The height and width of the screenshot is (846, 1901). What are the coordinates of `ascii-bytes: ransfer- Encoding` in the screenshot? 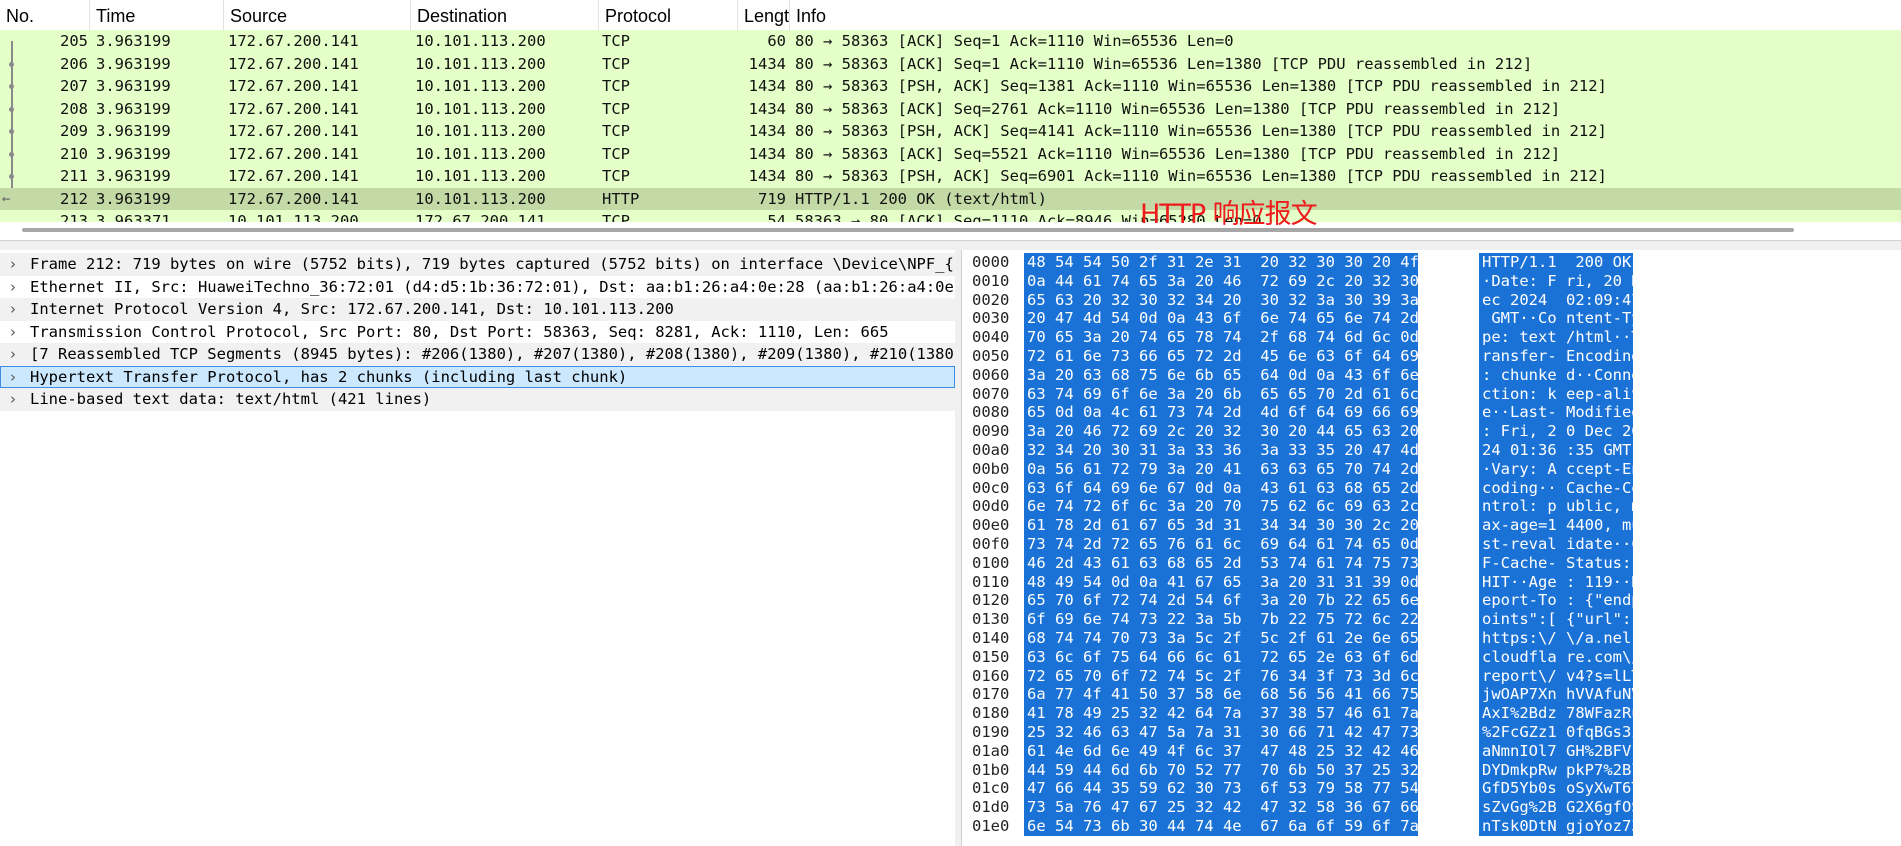 It's located at (1560, 356).